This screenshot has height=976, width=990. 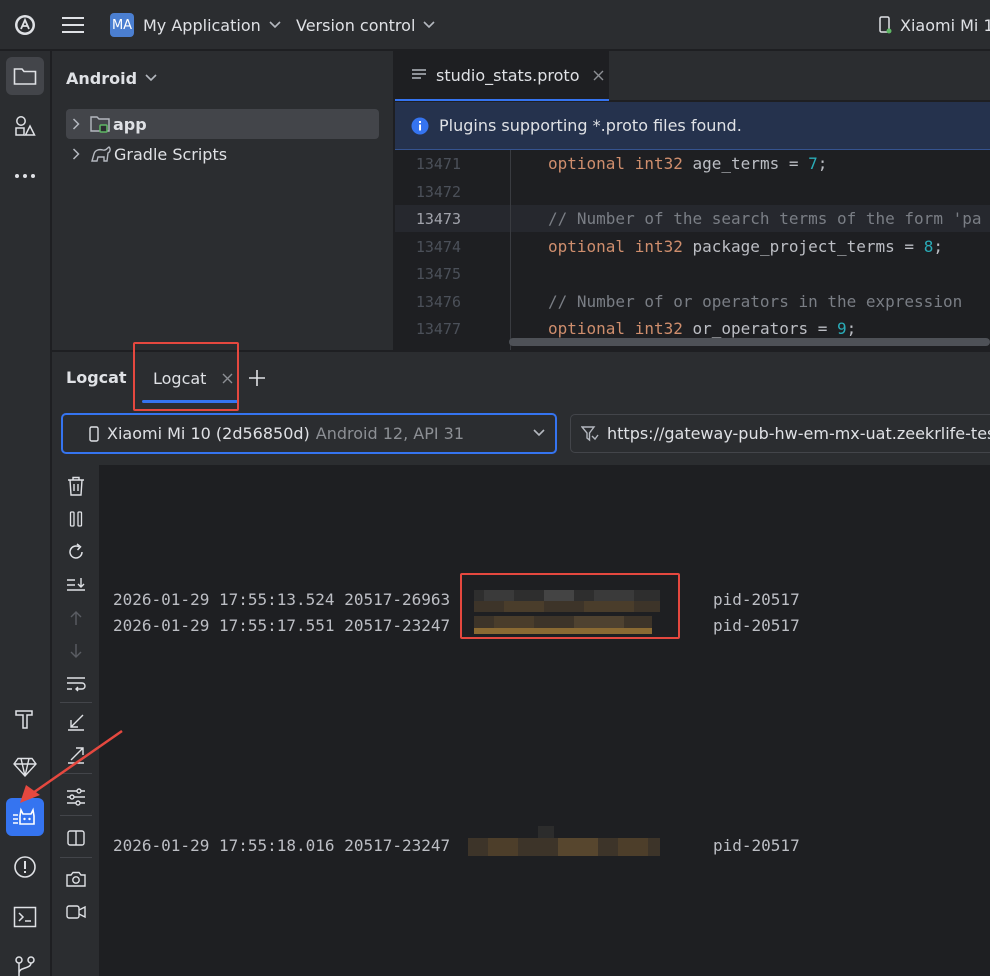 What do you see at coordinates (365, 25) in the screenshot?
I see `version-control-menu: Version control` at bounding box center [365, 25].